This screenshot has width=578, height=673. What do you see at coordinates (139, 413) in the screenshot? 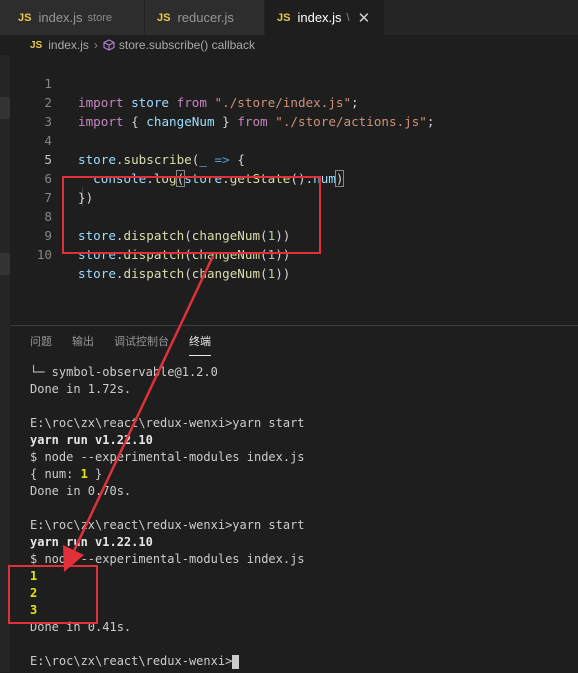
I see `annotation-arrow` at bounding box center [139, 413].